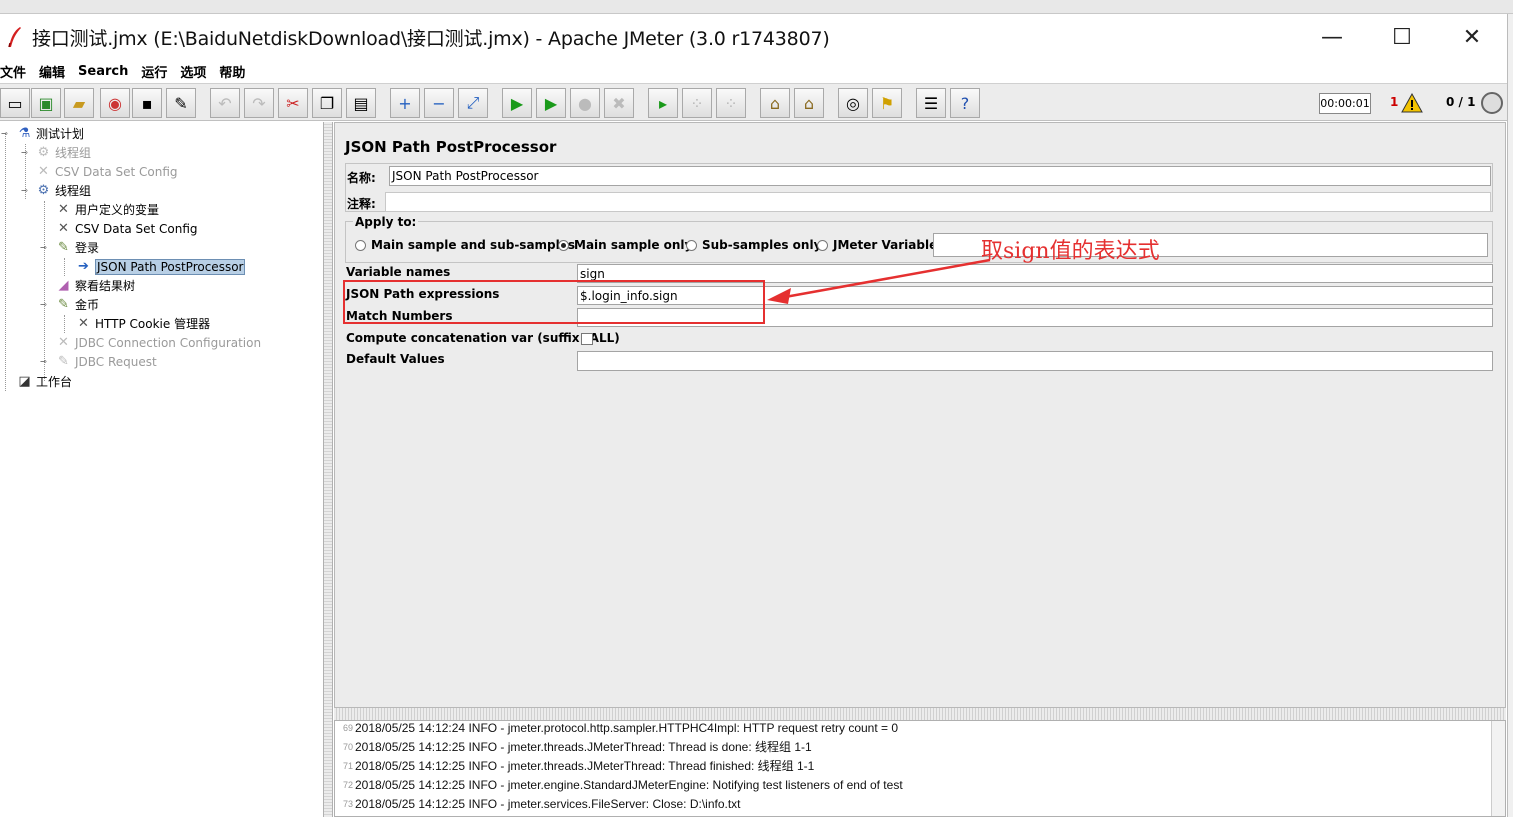 The image size is (1513, 817). What do you see at coordinates (1332, 37) in the screenshot?
I see `minimize-button: —` at bounding box center [1332, 37].